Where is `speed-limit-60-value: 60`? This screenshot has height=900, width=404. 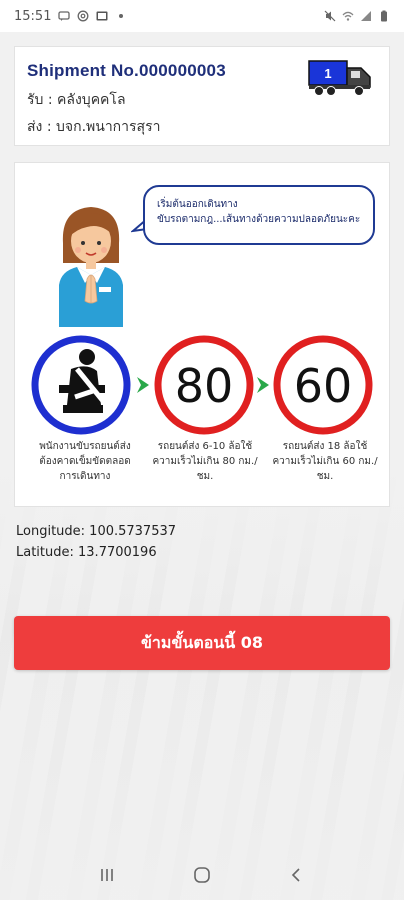 speed-limit-60-value: 60 is located at coordinates (323, 386).